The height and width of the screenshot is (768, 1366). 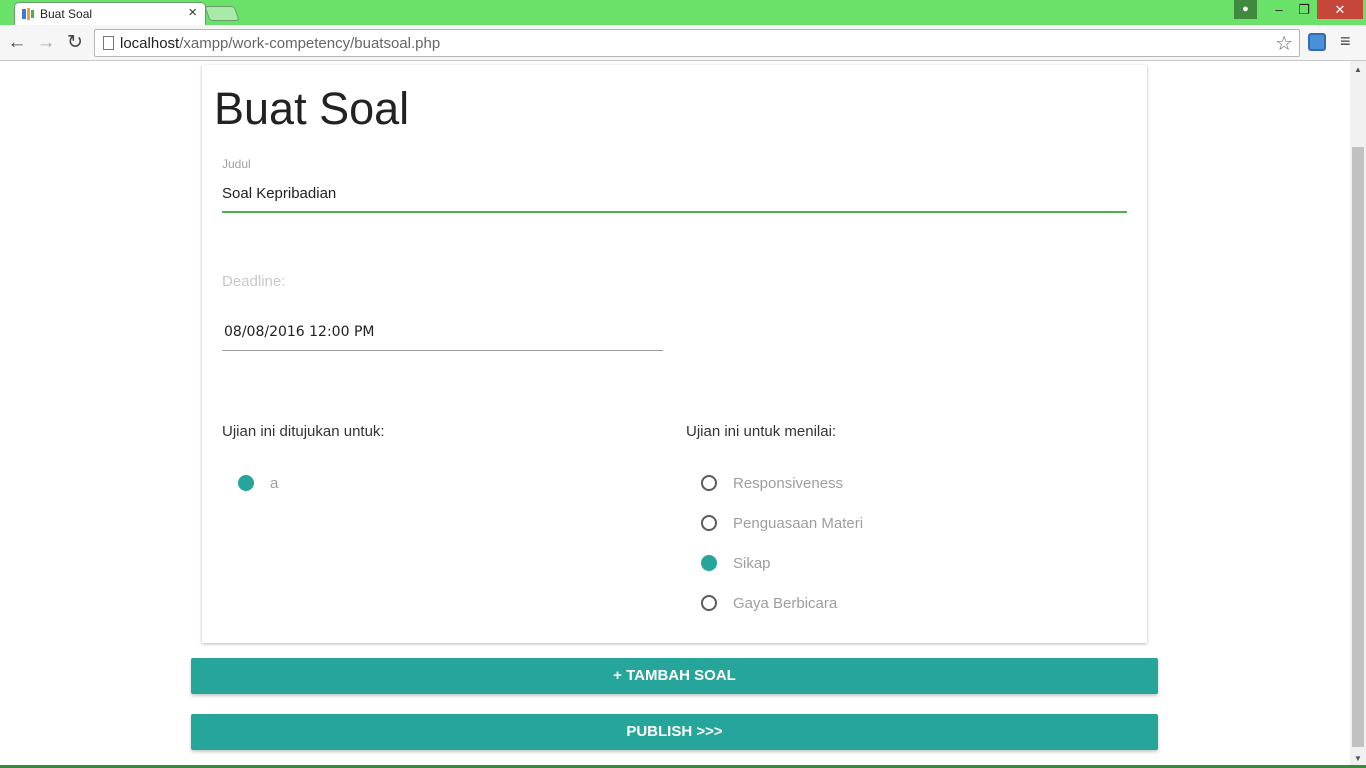 I want to click on reload-icon: ↻, so click(x=75, y=43).